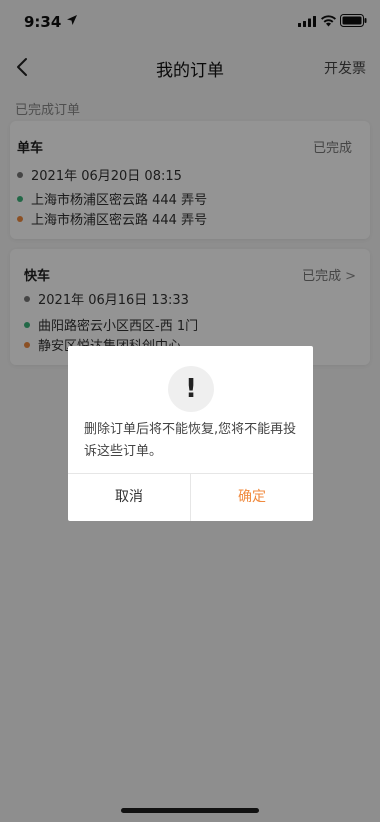 The image size is (380, 822). I want to click on dialog-buttons: 取消 确定, so click(190, 497).